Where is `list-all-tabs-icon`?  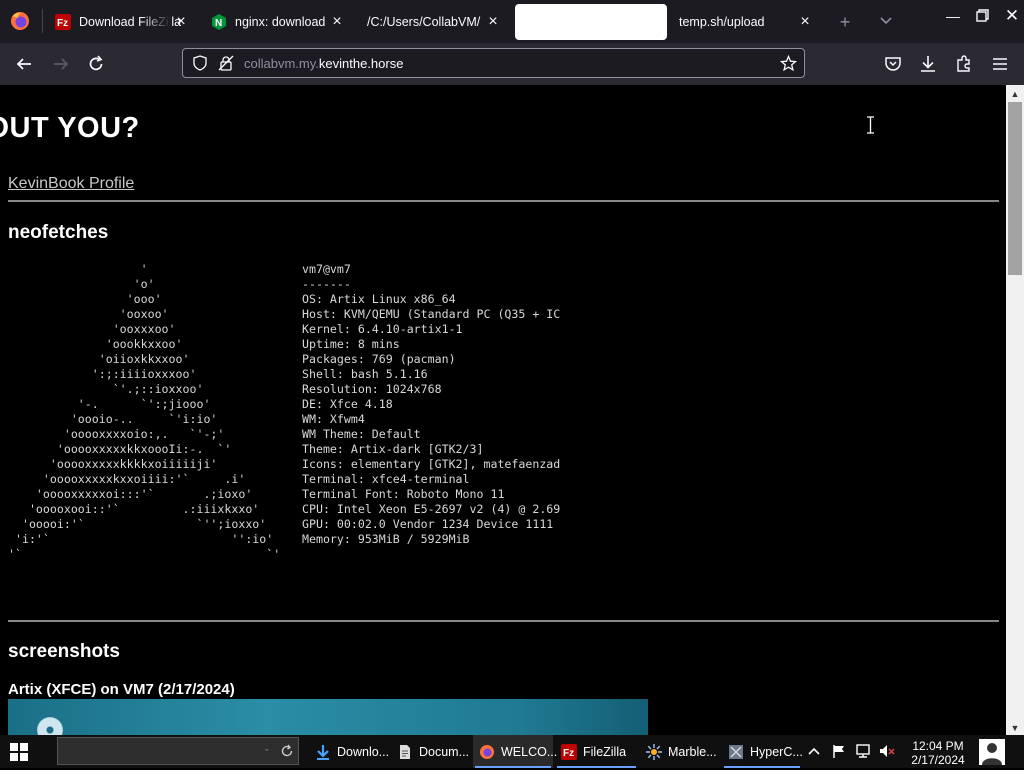 list-all-tabs-icon is located at coordinates (886, 21).